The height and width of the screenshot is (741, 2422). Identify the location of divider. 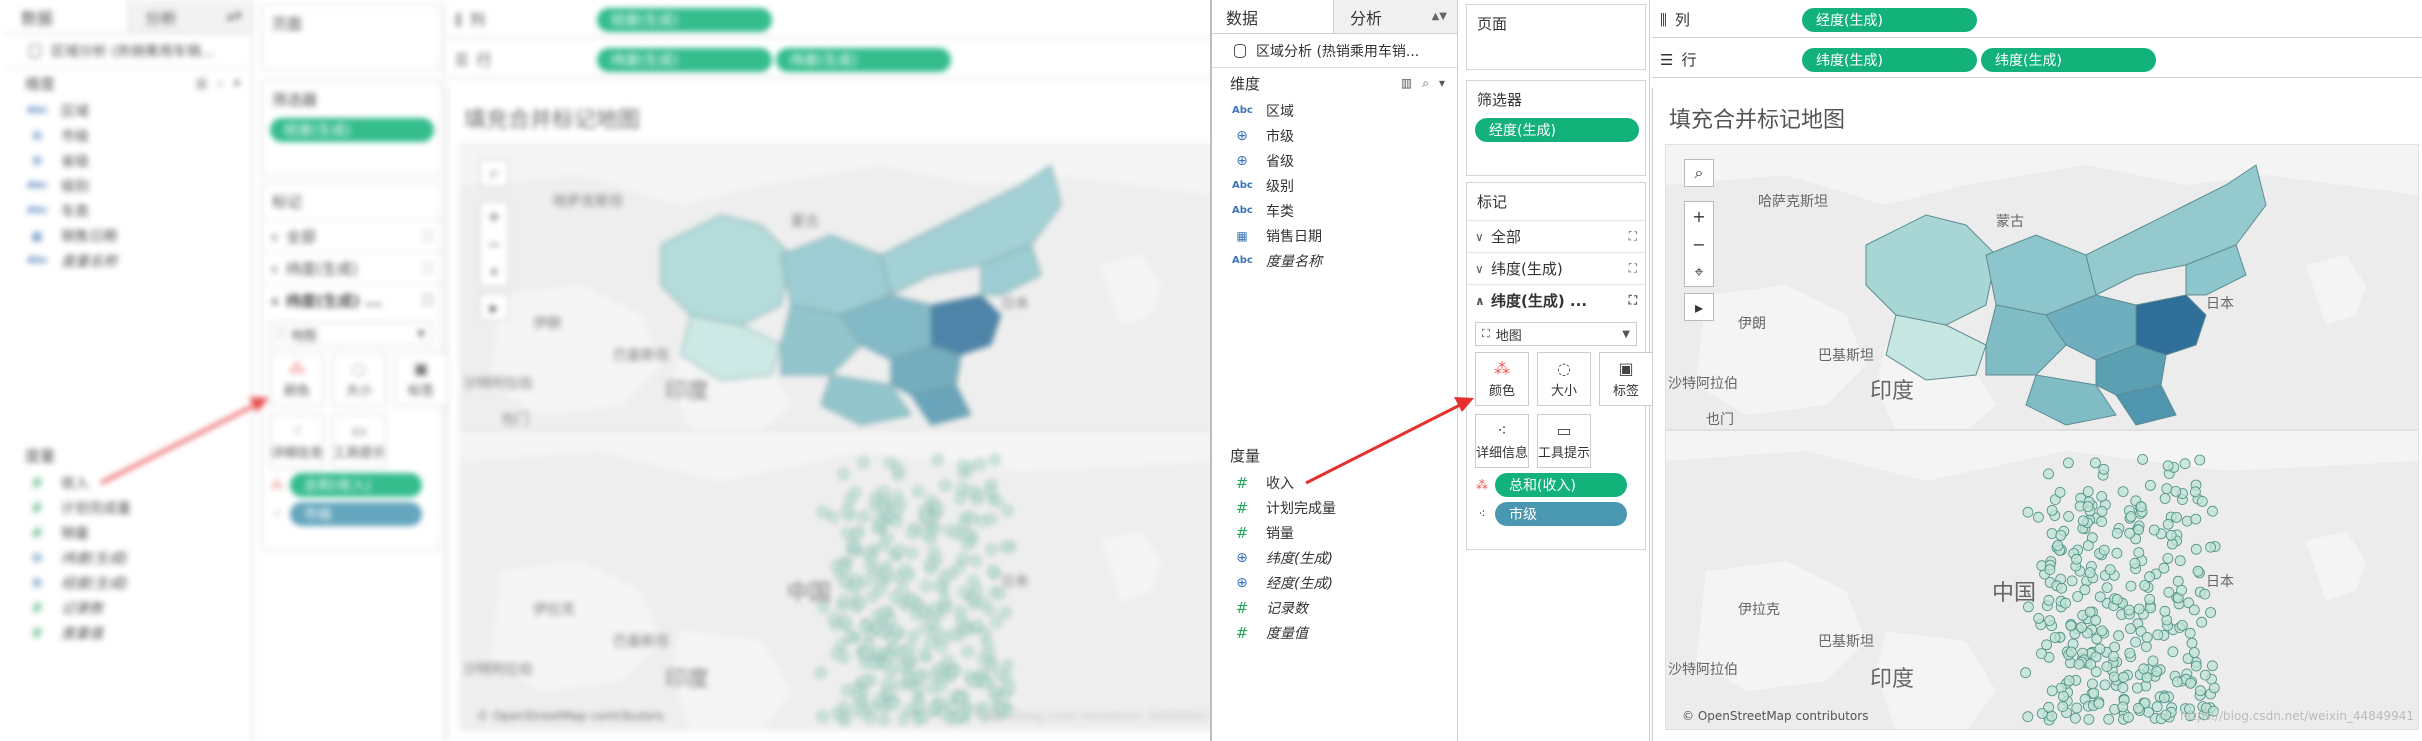
(1211, 370).